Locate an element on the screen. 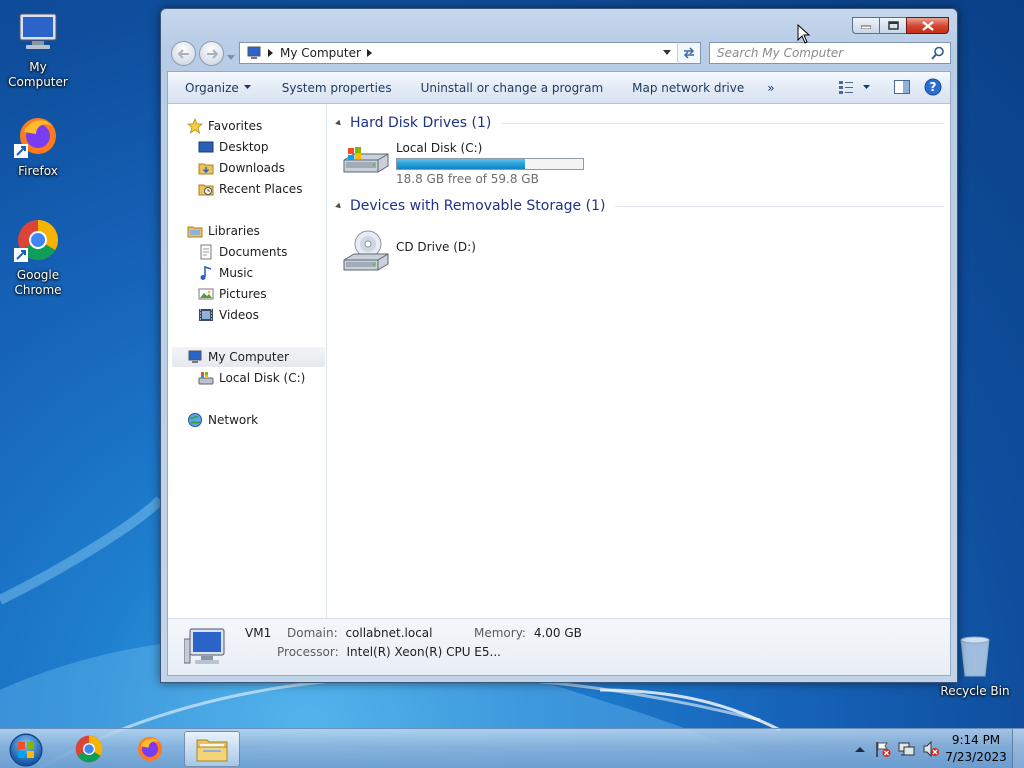 The width and height of the screenshot is (1024, 768). minimize-icon is located at coordinates (866, 27).